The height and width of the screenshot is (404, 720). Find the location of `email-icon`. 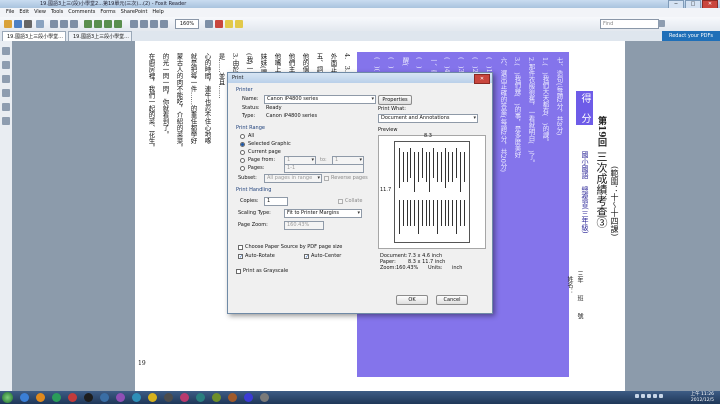

email-icon is located at coordinates (40, 24).